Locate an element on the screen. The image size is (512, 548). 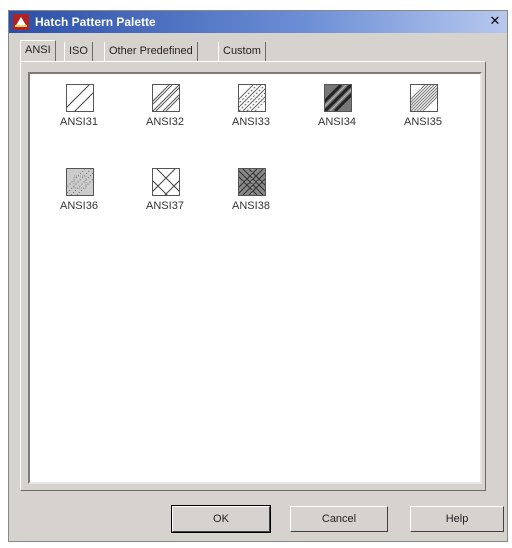
double-diagonal-hatch-icon is located at coordinates (166, 98).